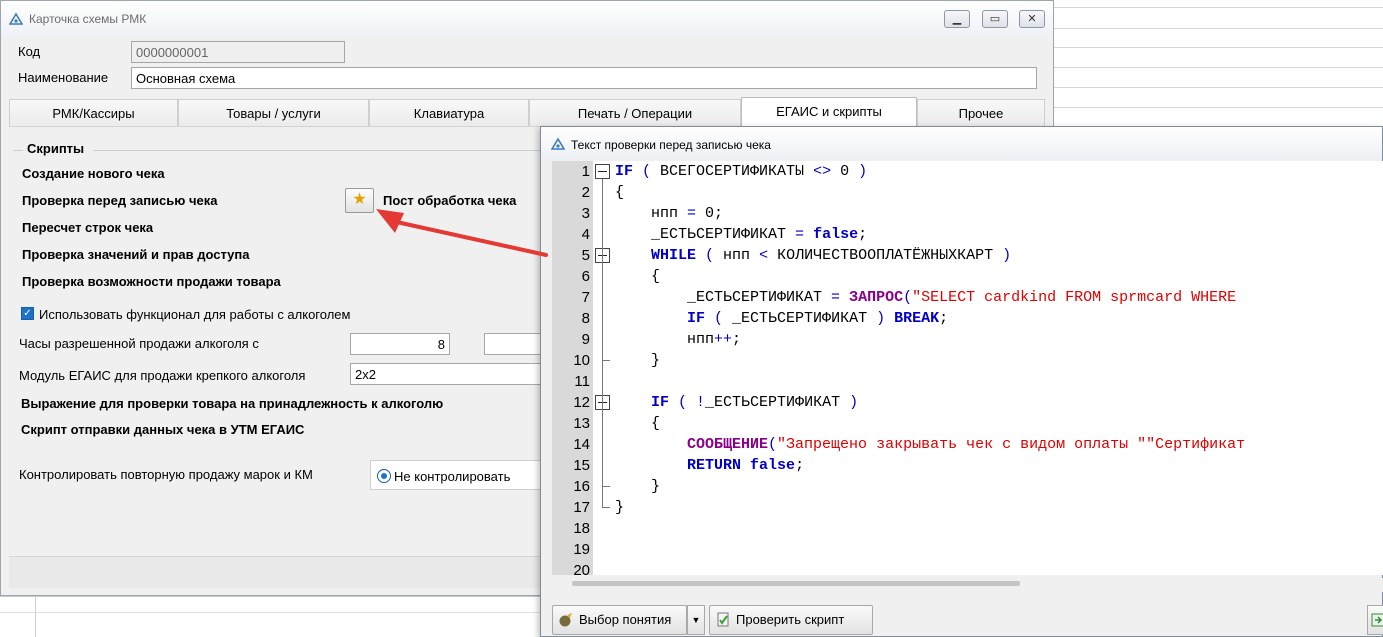 This screenshot has width=1383, height=637. I want to click on code-line: 8 IF ( _ЕСТЬСЕРТИФИКАТ ) BREAK;, so click(967, 318).